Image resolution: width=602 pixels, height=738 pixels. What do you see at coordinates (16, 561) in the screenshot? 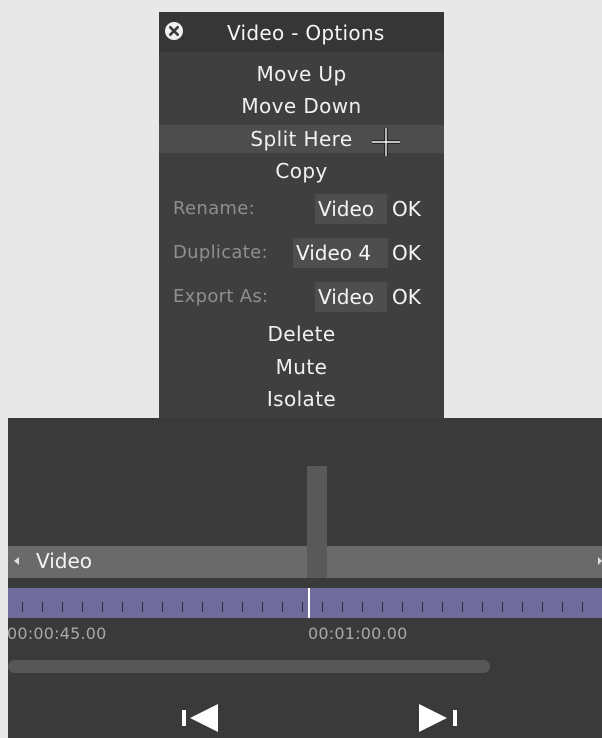
I see `track-left-arrow-icon` at bounding box center [16, 561].